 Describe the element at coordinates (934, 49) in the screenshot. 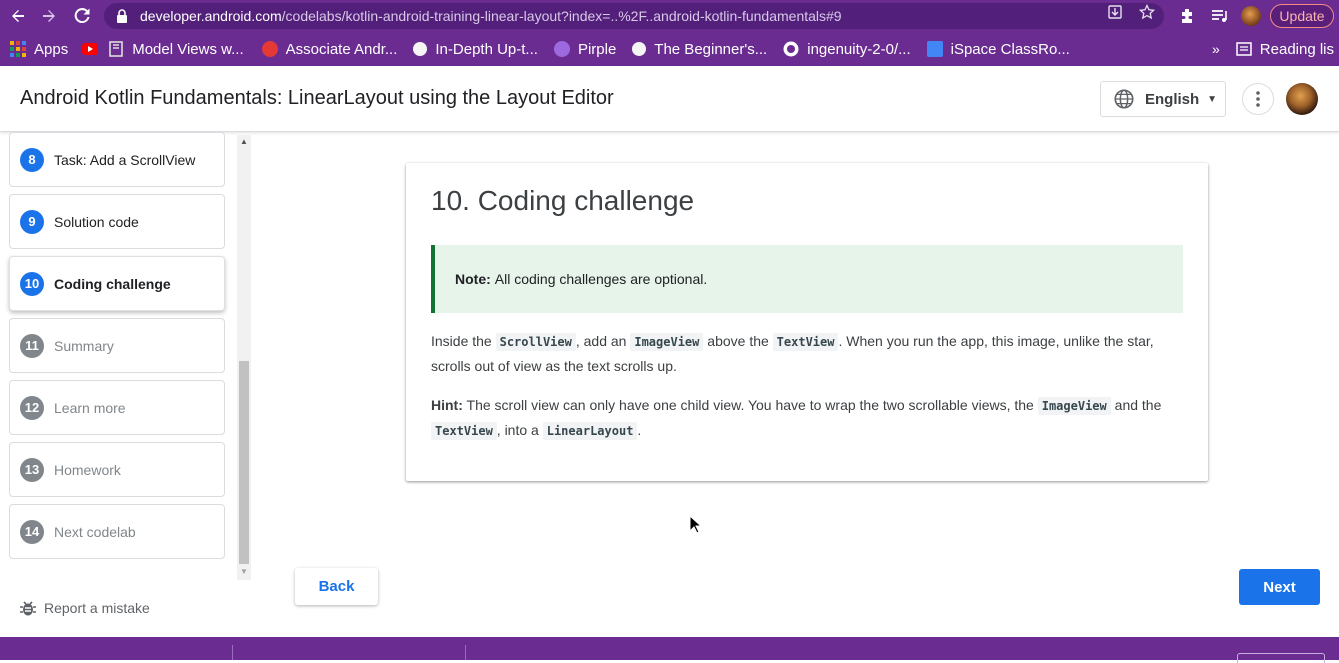

I see `classroom-icon` at that location.